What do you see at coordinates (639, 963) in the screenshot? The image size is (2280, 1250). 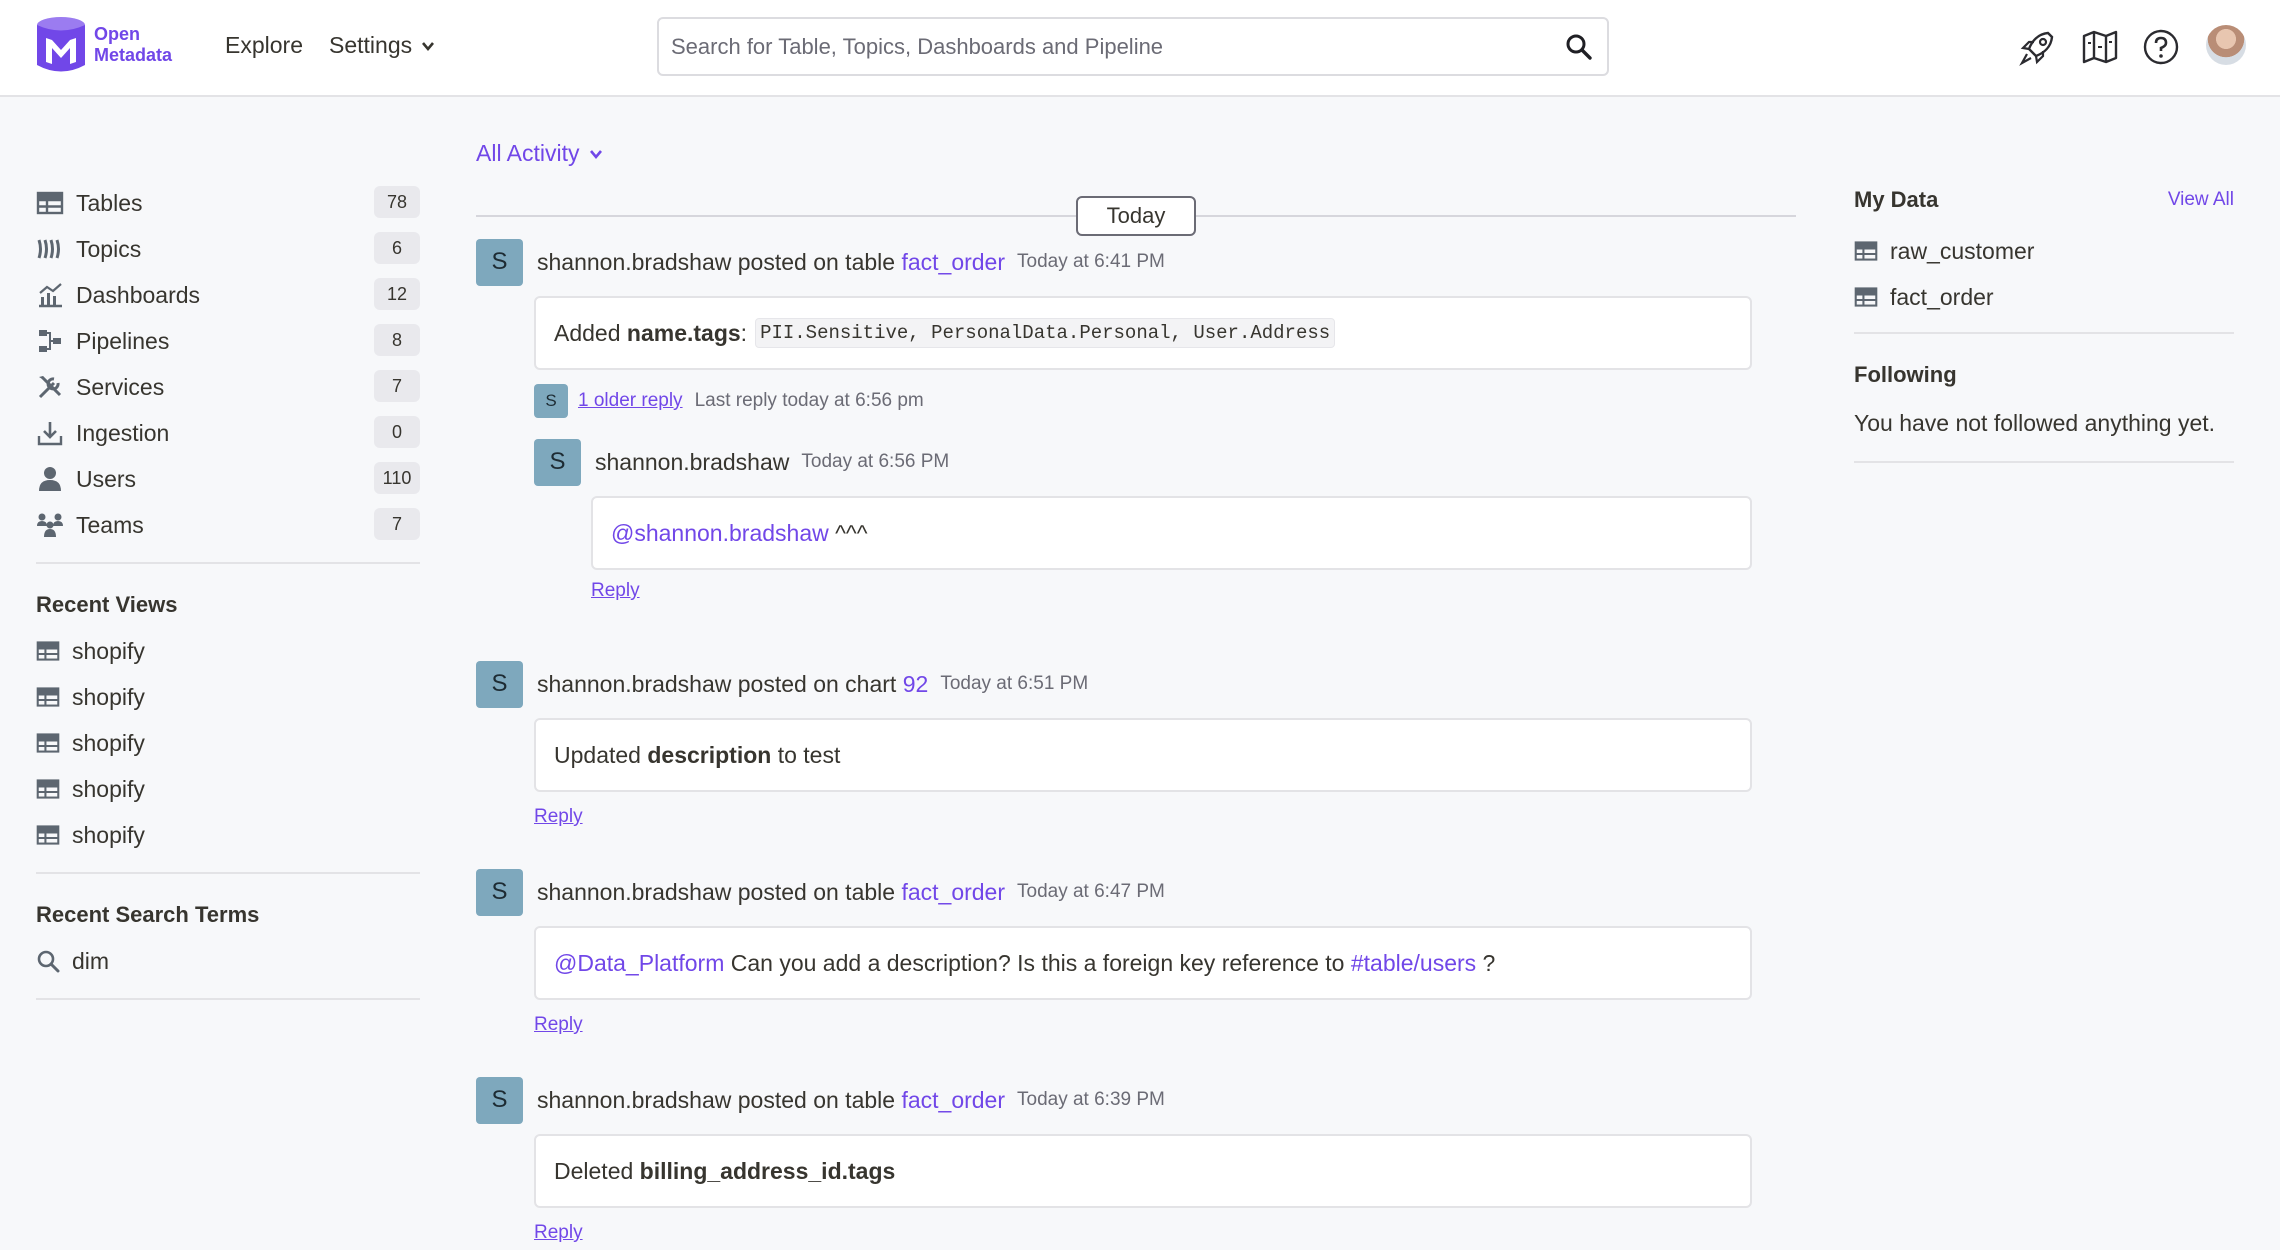 I see `mention-link: @Data_Platform` at bounding box center [639, 963].